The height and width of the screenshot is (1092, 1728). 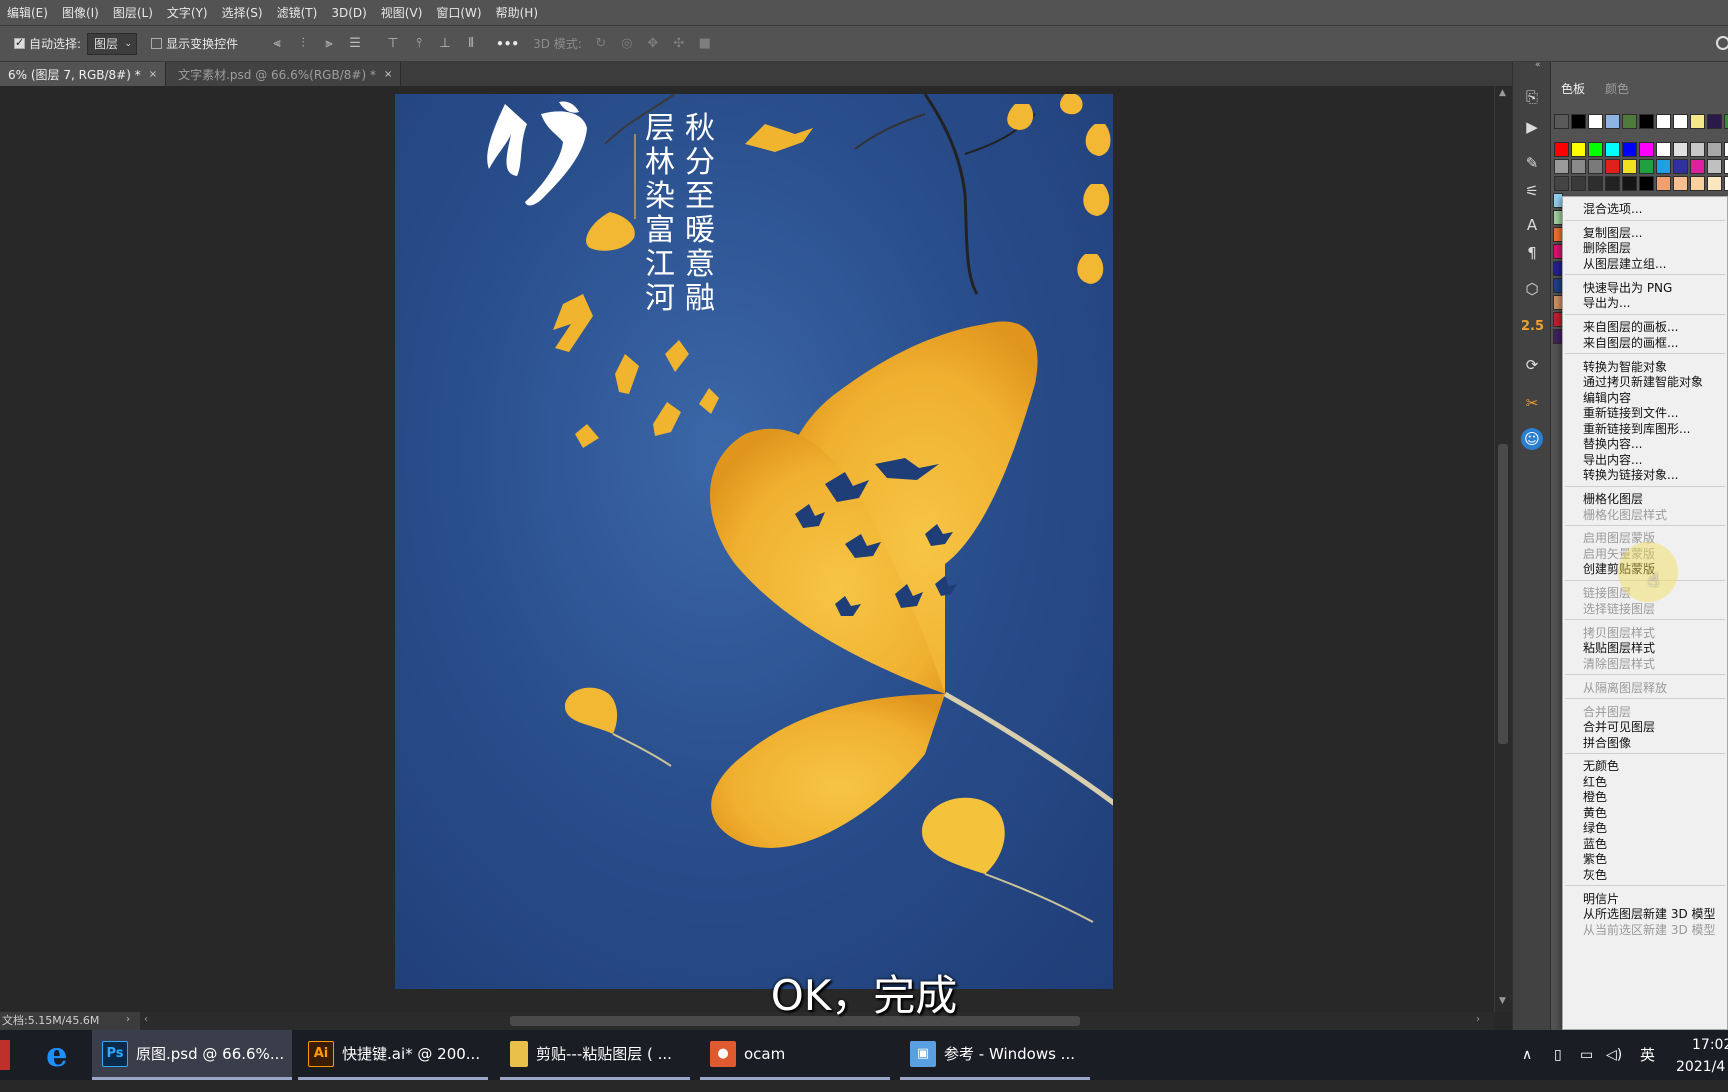 What do you see at coordinates (19, 42) in the screenshot?
I see `auto-select-checkbox` at bounding box center [19, 42].